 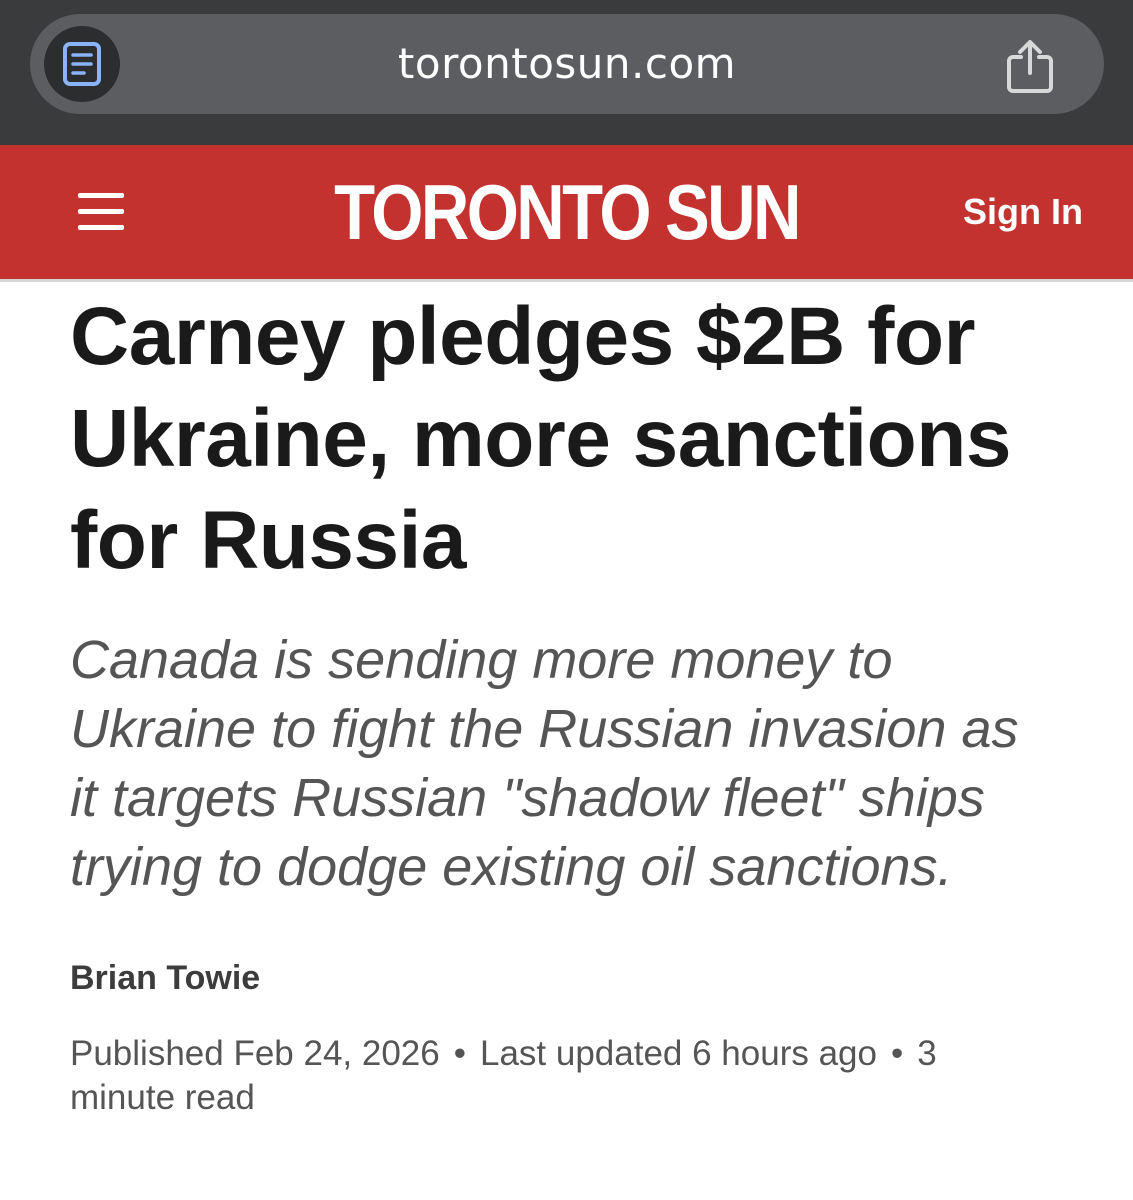 I want to click on share-icon, so click(x=1030, y=66).